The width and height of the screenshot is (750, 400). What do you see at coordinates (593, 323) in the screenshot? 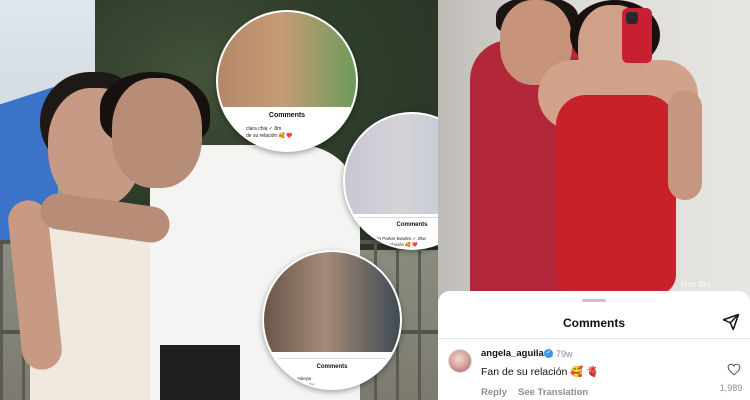
I see `comments-title: Comments` at bounding box center [593, 323].